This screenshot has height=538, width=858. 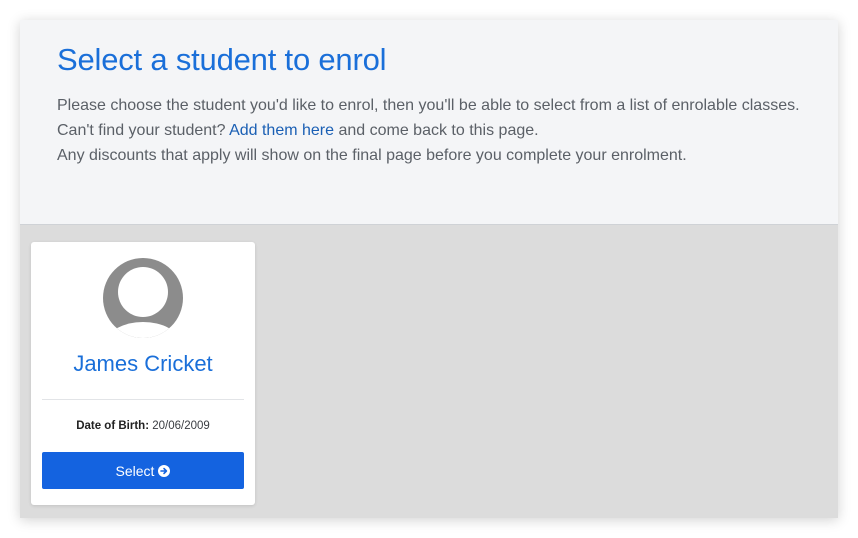 I want to click on card-divider, so click(x=143, y=399).